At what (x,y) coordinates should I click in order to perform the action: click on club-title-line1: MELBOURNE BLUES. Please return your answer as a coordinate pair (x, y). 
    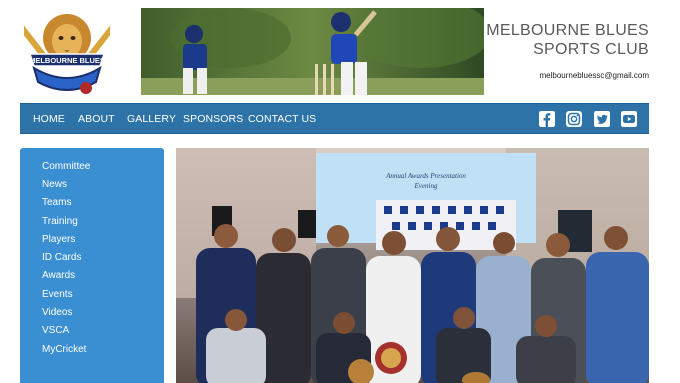
    Looking at the image, I should click on (567, 30).